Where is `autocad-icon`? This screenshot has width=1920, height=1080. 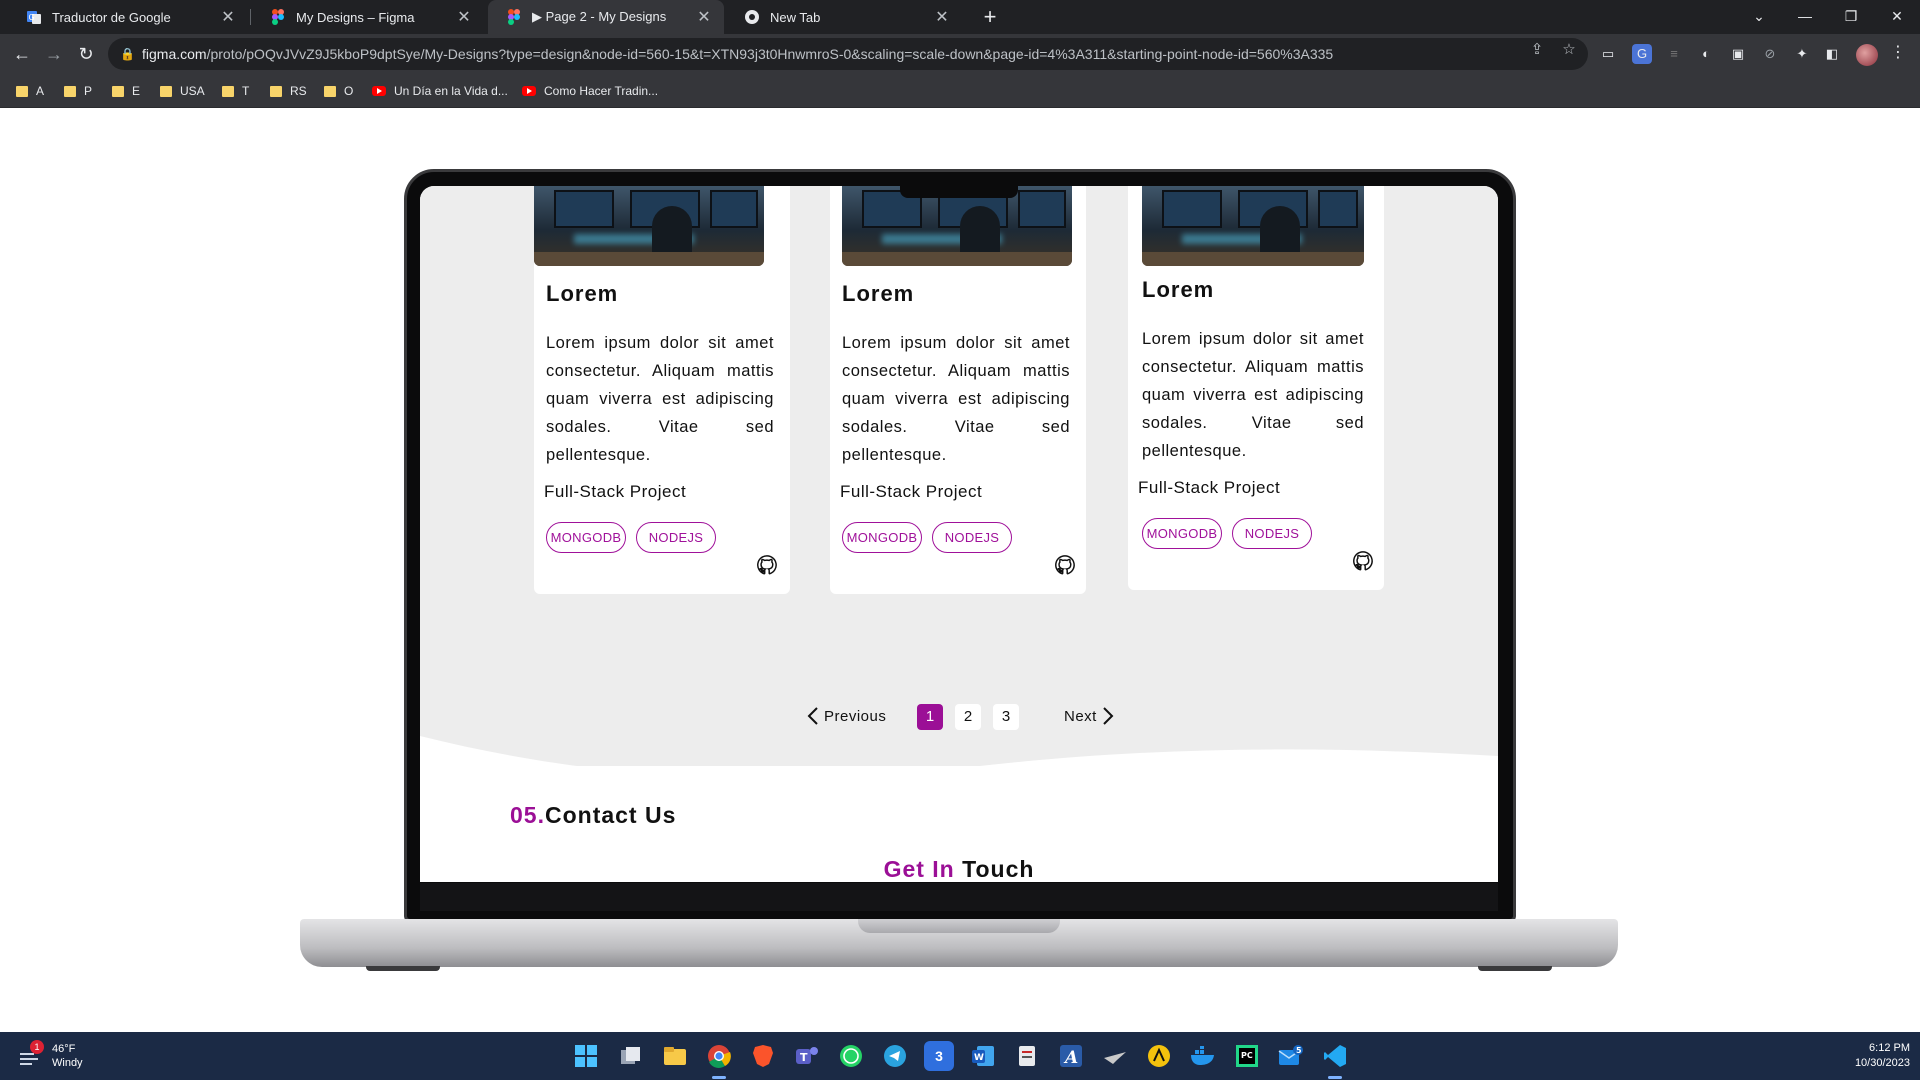
autocad-icon is located at coordinates (1159, 1056).